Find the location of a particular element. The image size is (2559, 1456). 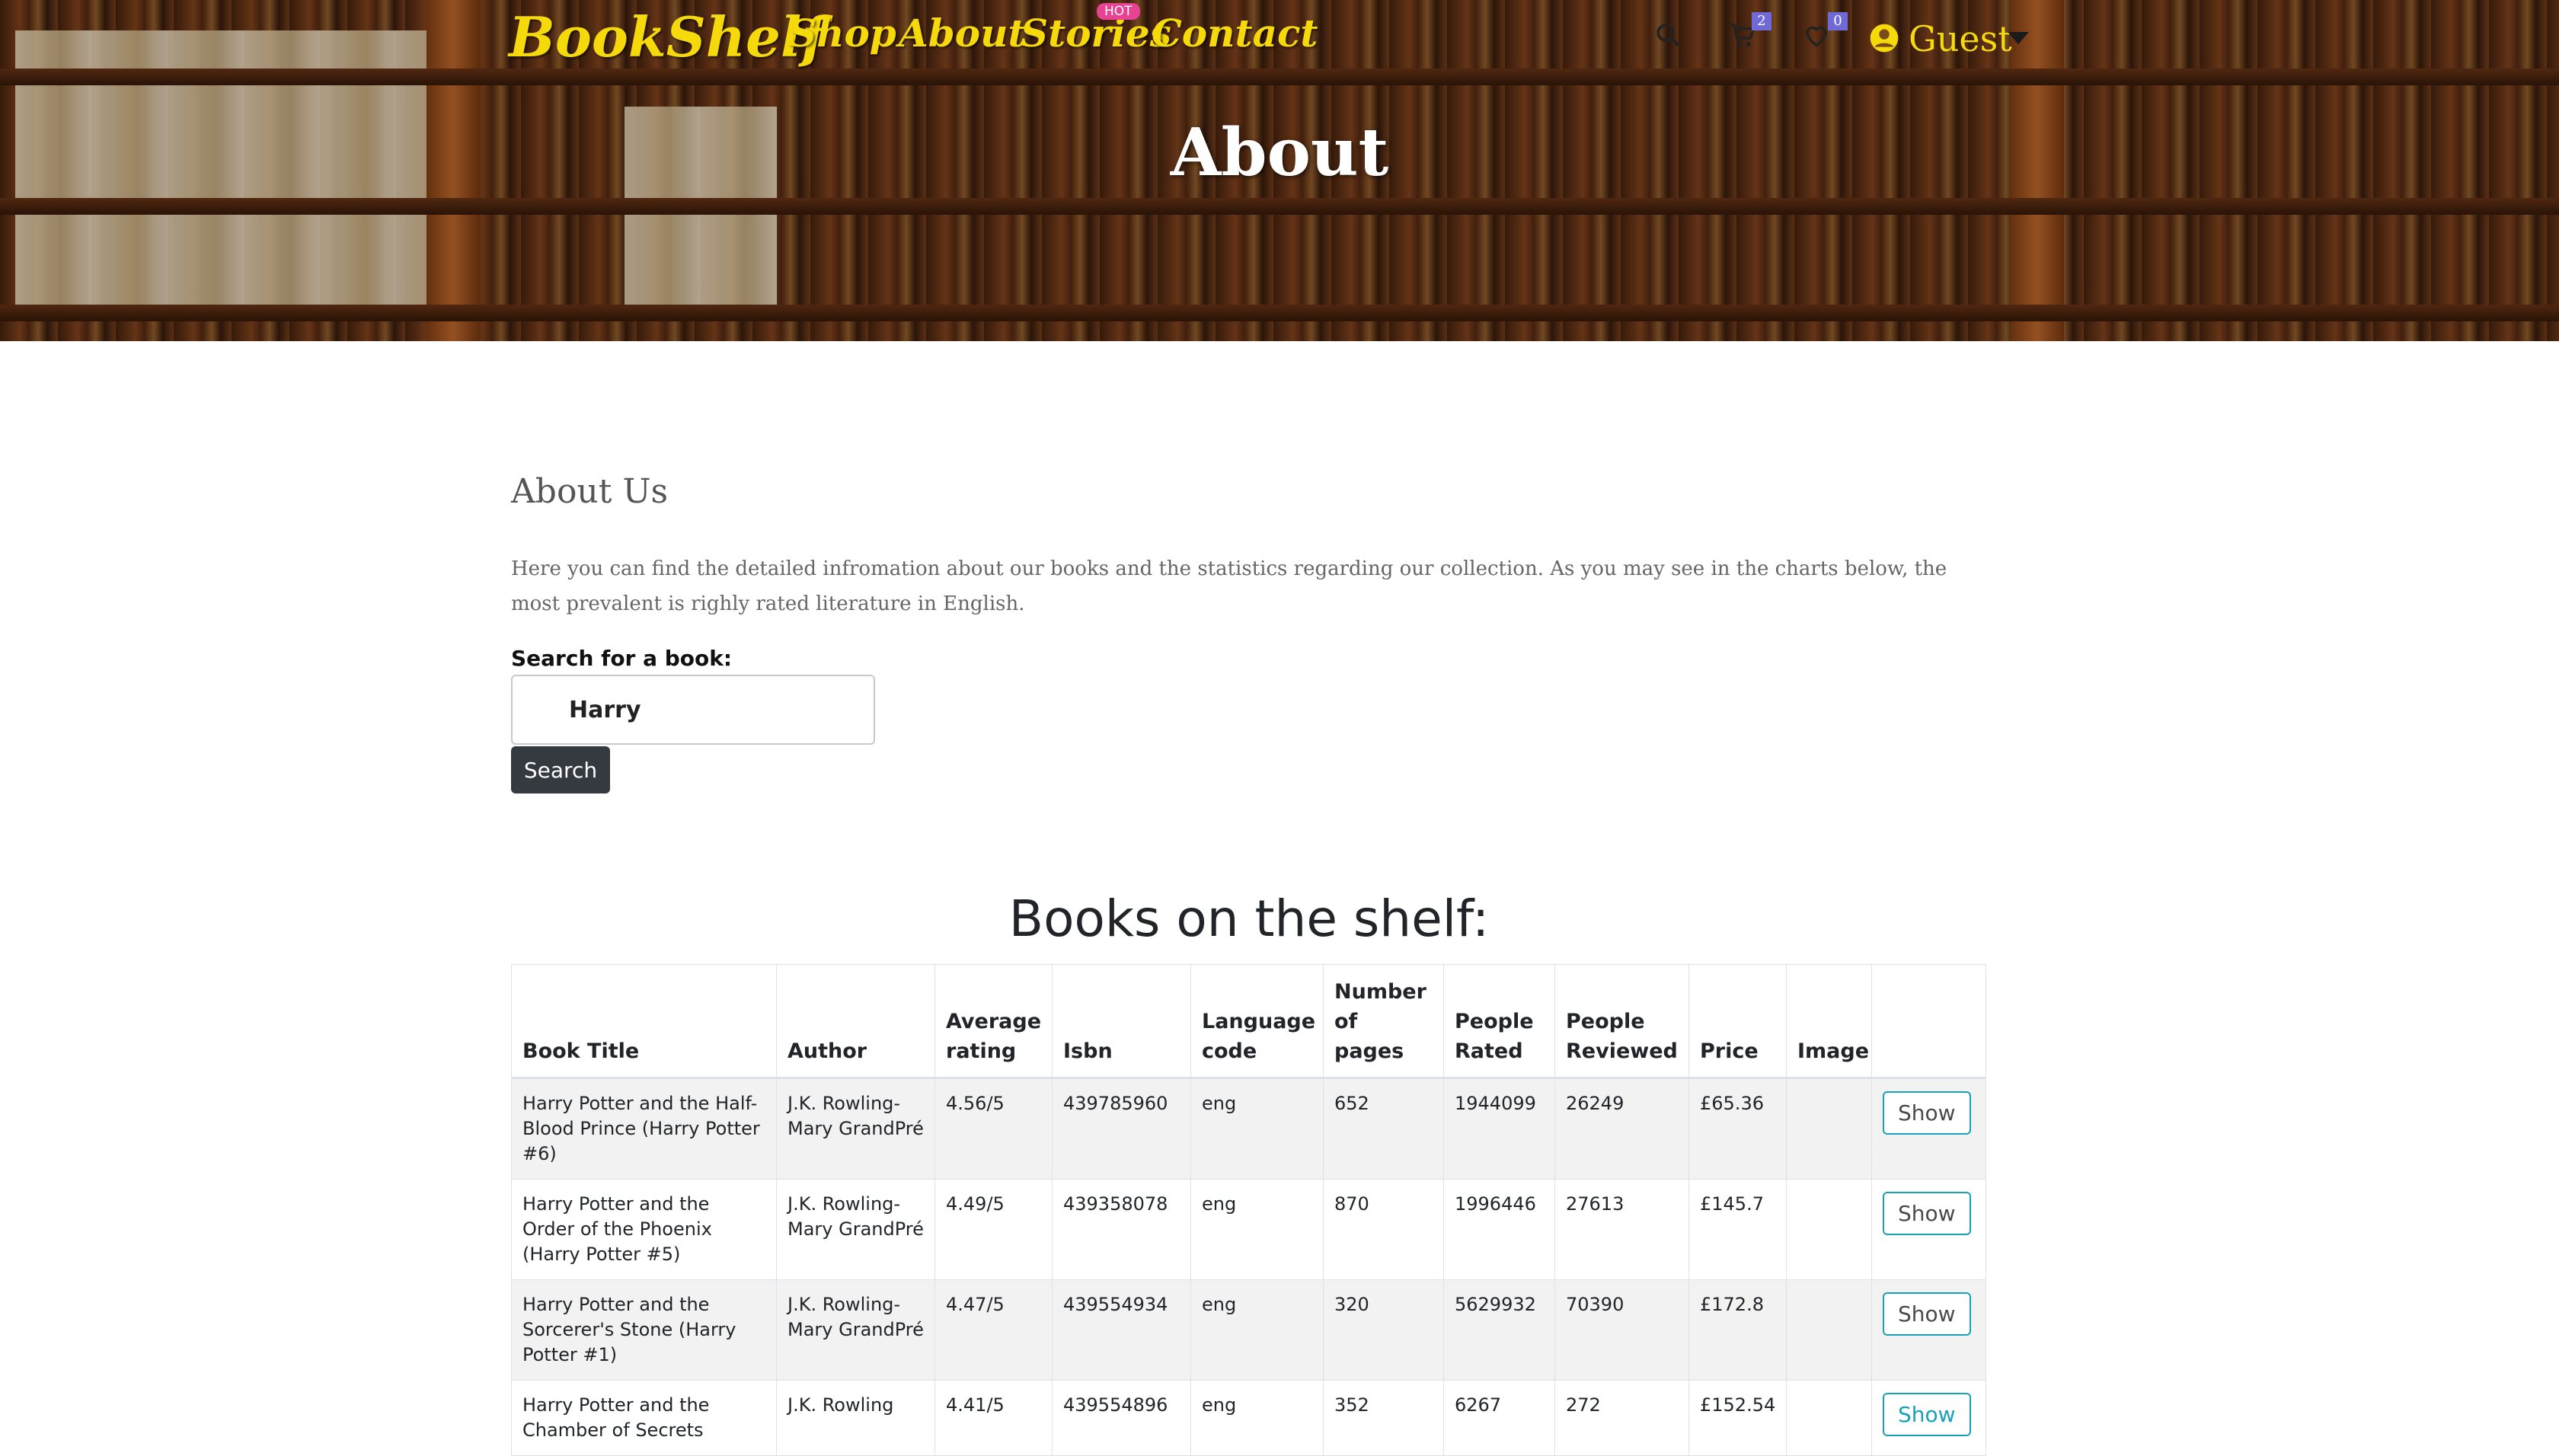

book-rating: 4.41/5 is located at coordinates (993, 1418).